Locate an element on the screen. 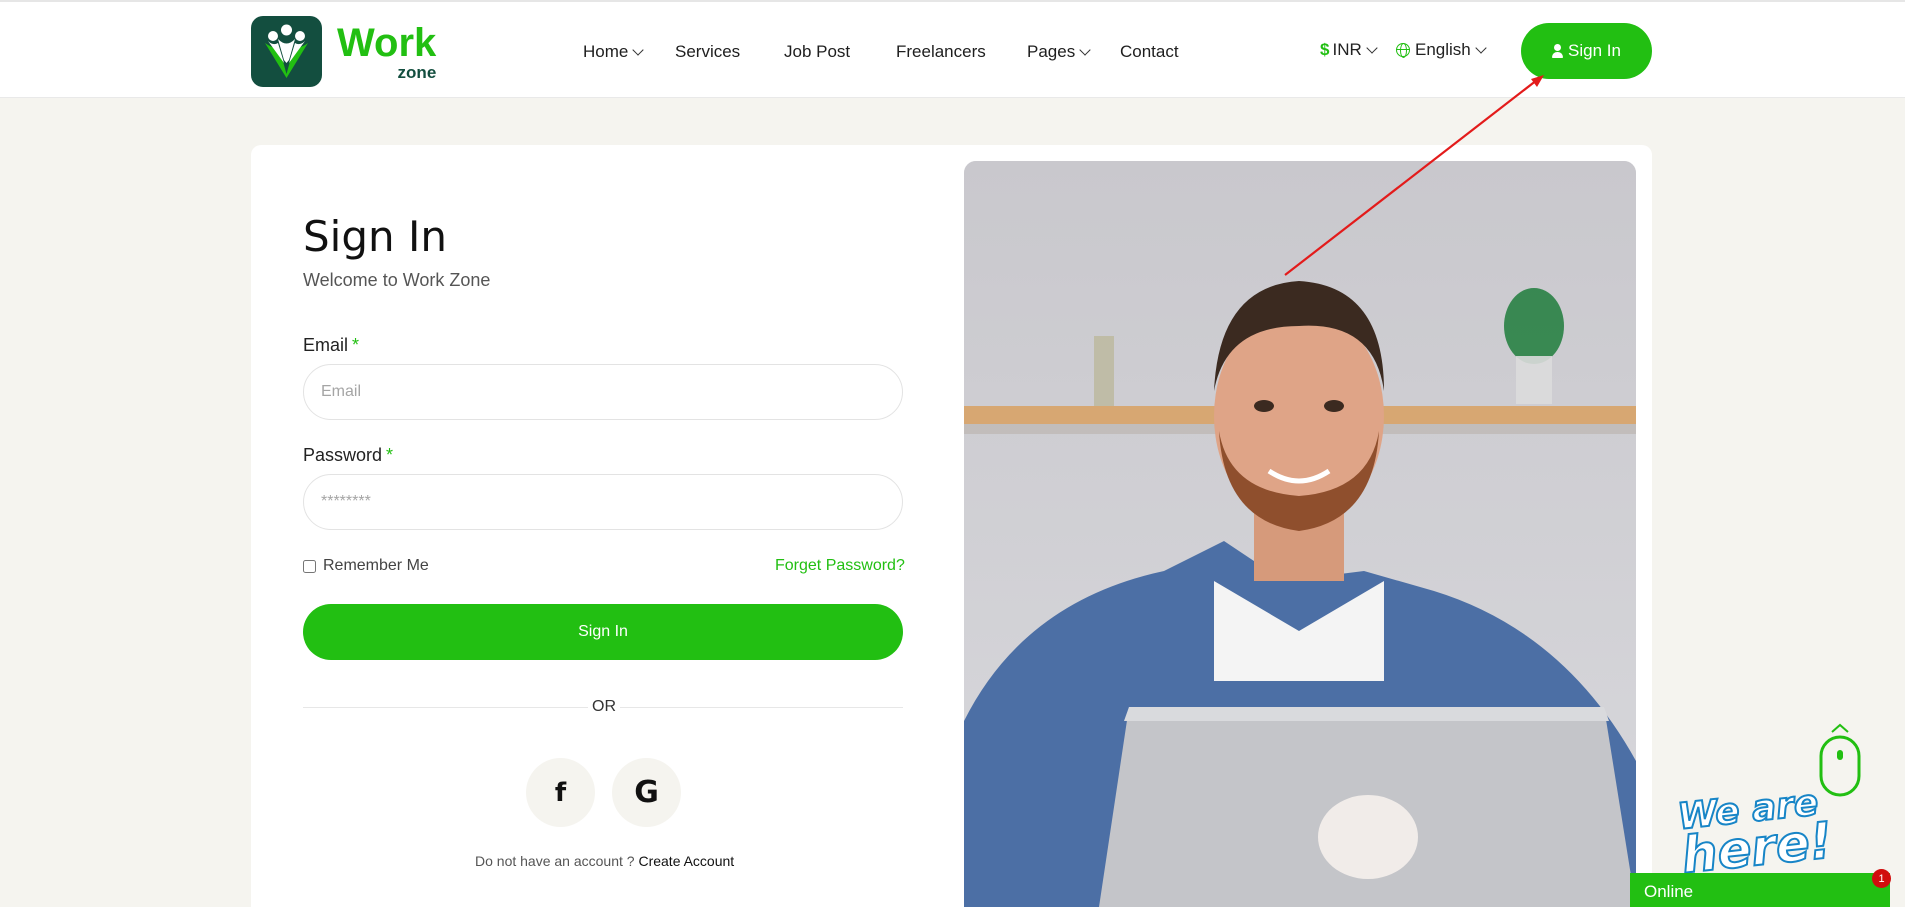 The width and height of the screenshot is (1905, 907). remember-me-checkbox is located at coordinates (309, 566).